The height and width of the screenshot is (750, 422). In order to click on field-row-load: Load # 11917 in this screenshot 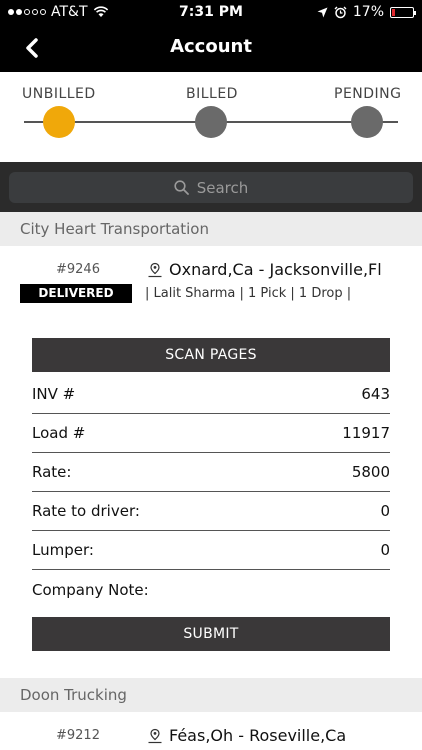, I will do `click(211, 433)`.